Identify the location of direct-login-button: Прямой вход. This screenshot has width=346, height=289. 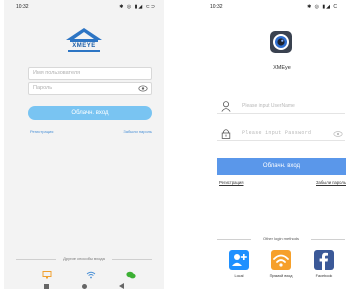
(281, 264).